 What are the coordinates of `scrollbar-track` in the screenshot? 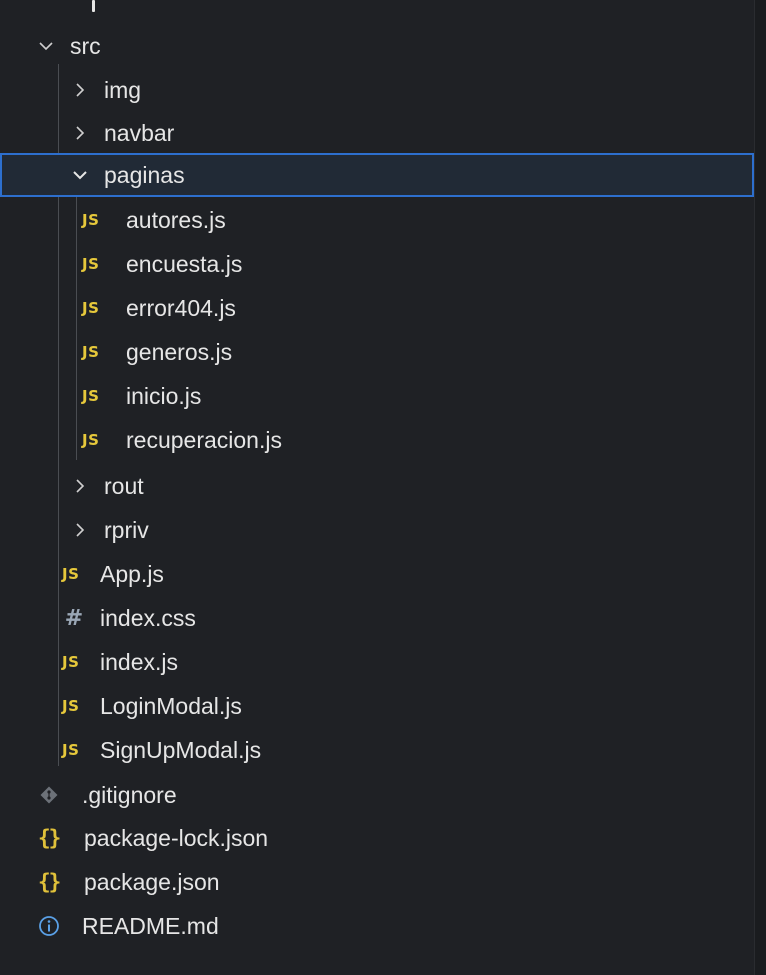 It's located at (760, 487).